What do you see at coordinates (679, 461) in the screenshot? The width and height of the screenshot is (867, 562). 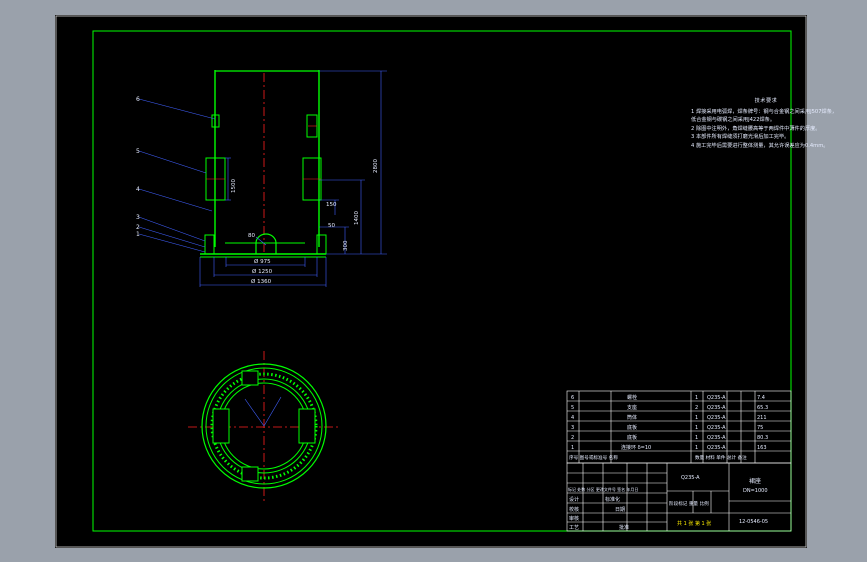 I see `parts-table-grid` at bounding box center [679, 461].